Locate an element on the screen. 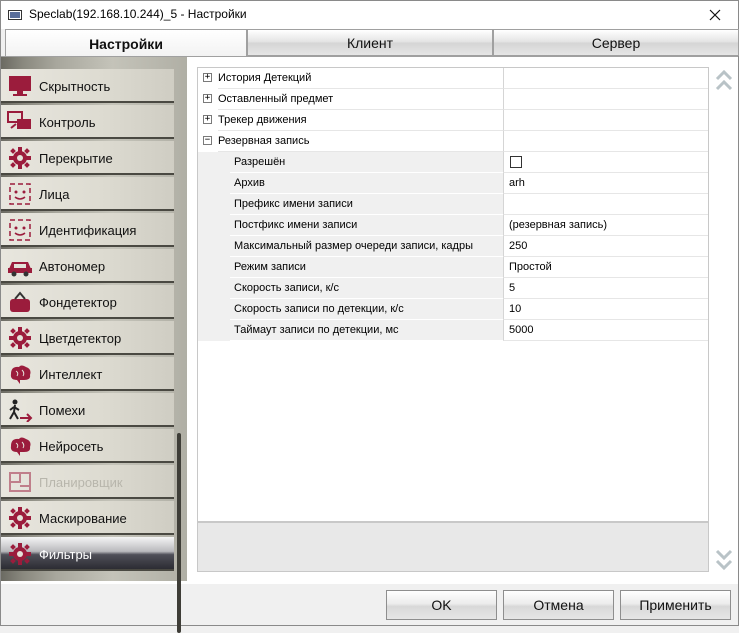  sidebar-item-label: Помехи is located at coordinates (62, 410).